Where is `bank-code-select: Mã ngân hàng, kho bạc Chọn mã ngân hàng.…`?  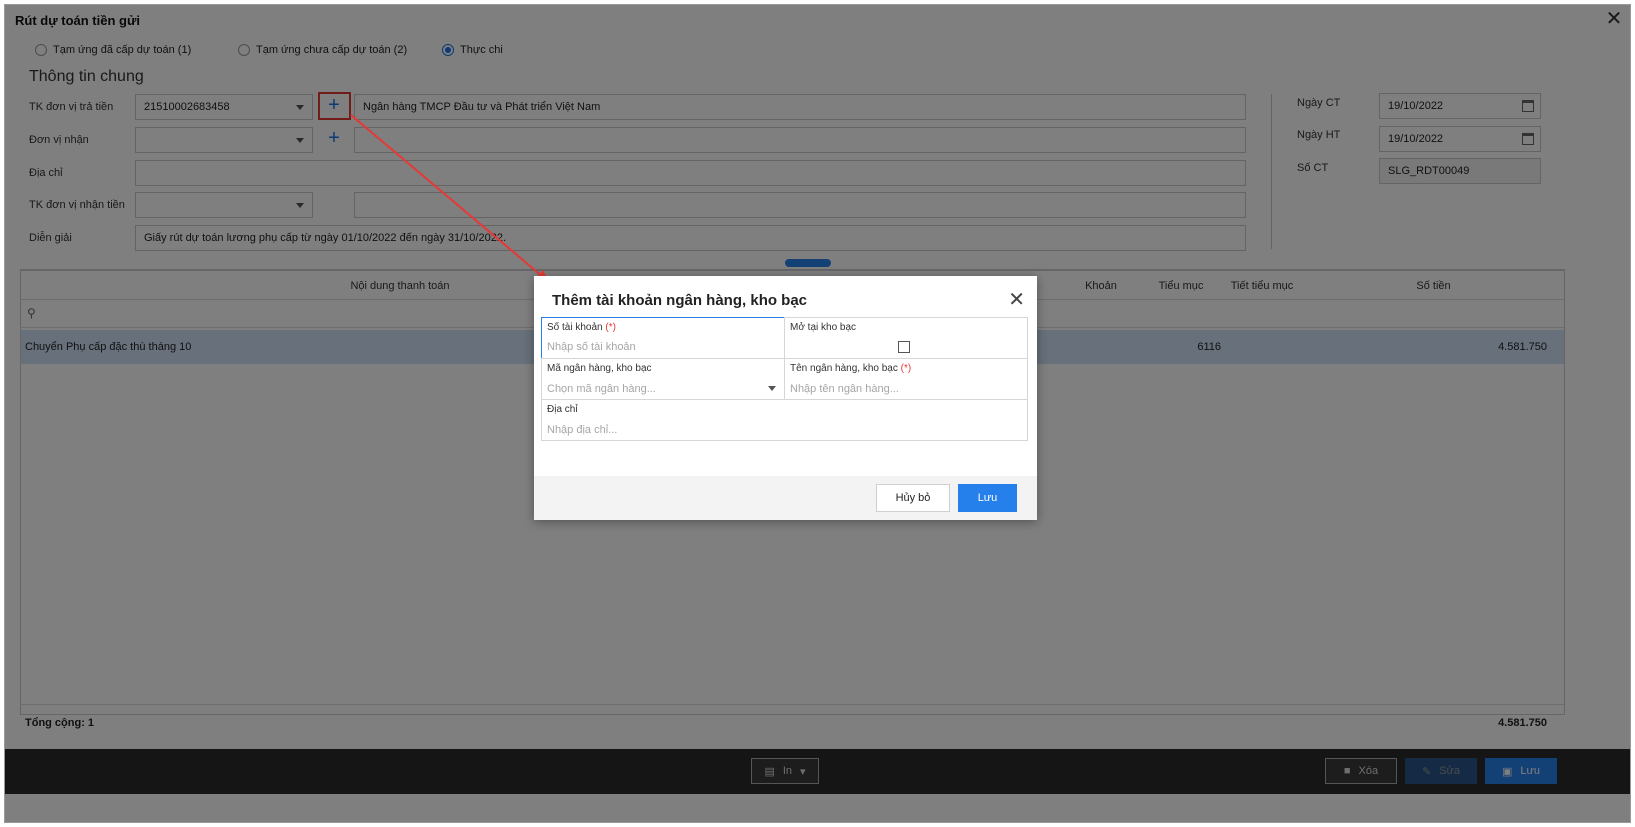 bank-code-select: Mã ngân hàng, kho bạc Chọn mã ngân hàng.… is located at coordinates (663, 379).